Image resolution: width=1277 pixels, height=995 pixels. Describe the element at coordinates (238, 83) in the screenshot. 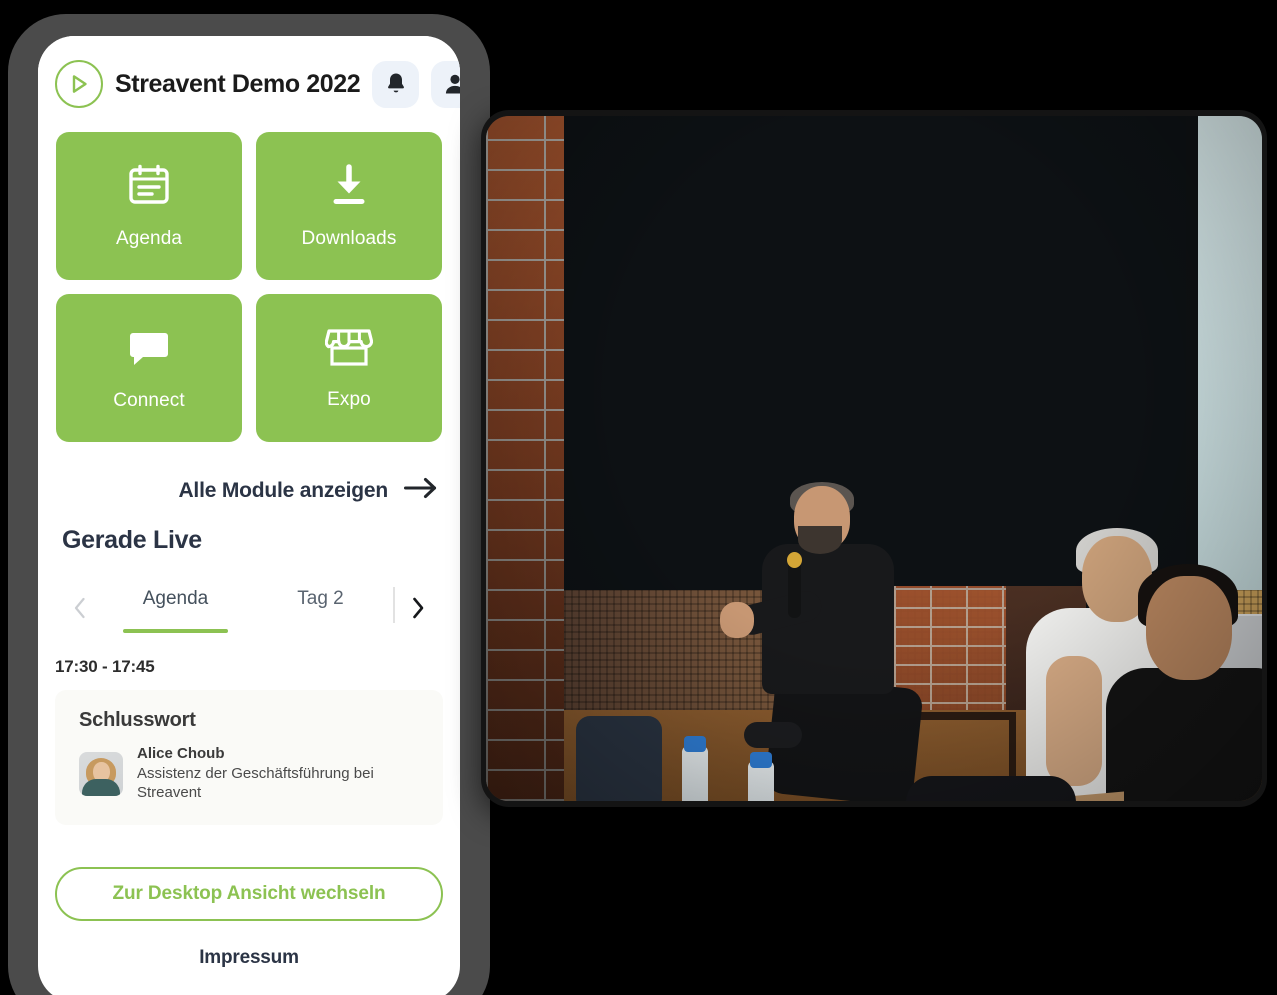

I see `app-title: Streavent Demo 2022` at that location.